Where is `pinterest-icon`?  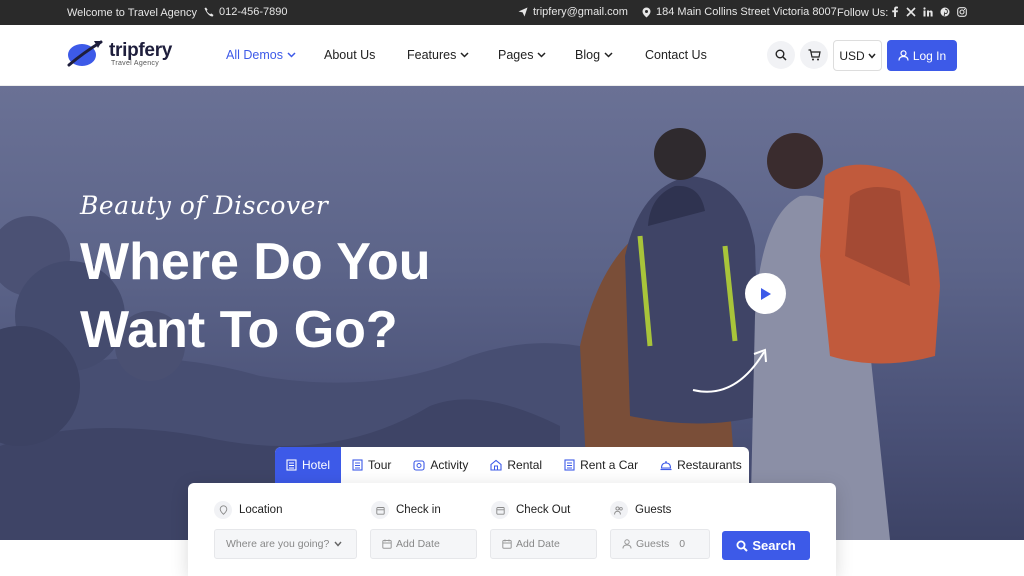
pinterest-icon is located at coordinates (945, 12).